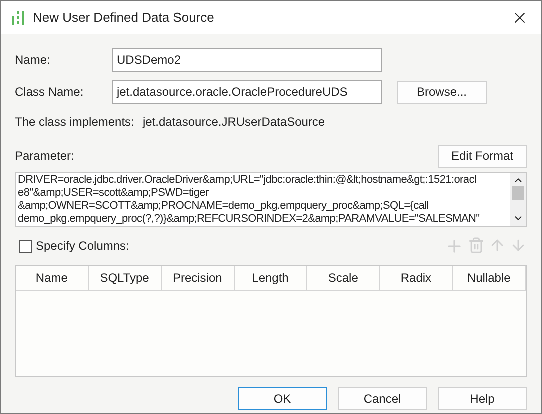 Image resolution: width=542 pixels, height=414 pixels. Describe the element at coordinates (234, 122) in the screenshot. I see `implements-value: jet.datasource.JRUserDataSource` at that location.